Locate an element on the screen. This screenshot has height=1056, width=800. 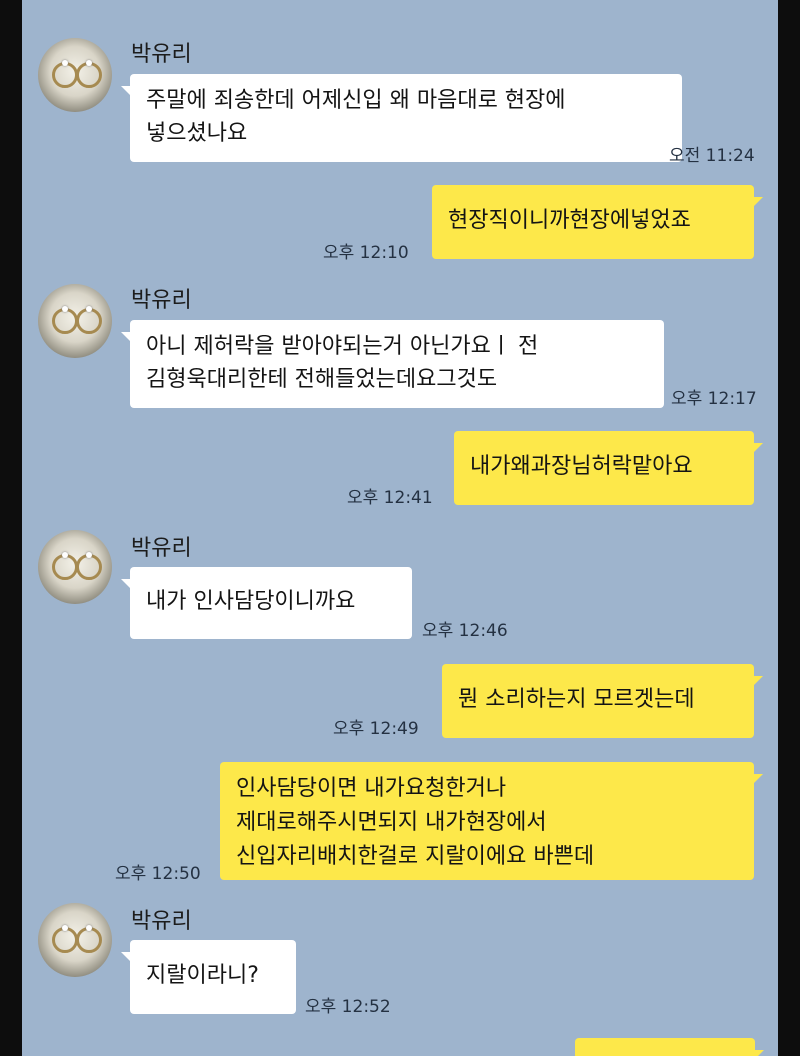
incoming-message-bubble: 내가 인사담당이니까요 is located at coordinates (266, 603).